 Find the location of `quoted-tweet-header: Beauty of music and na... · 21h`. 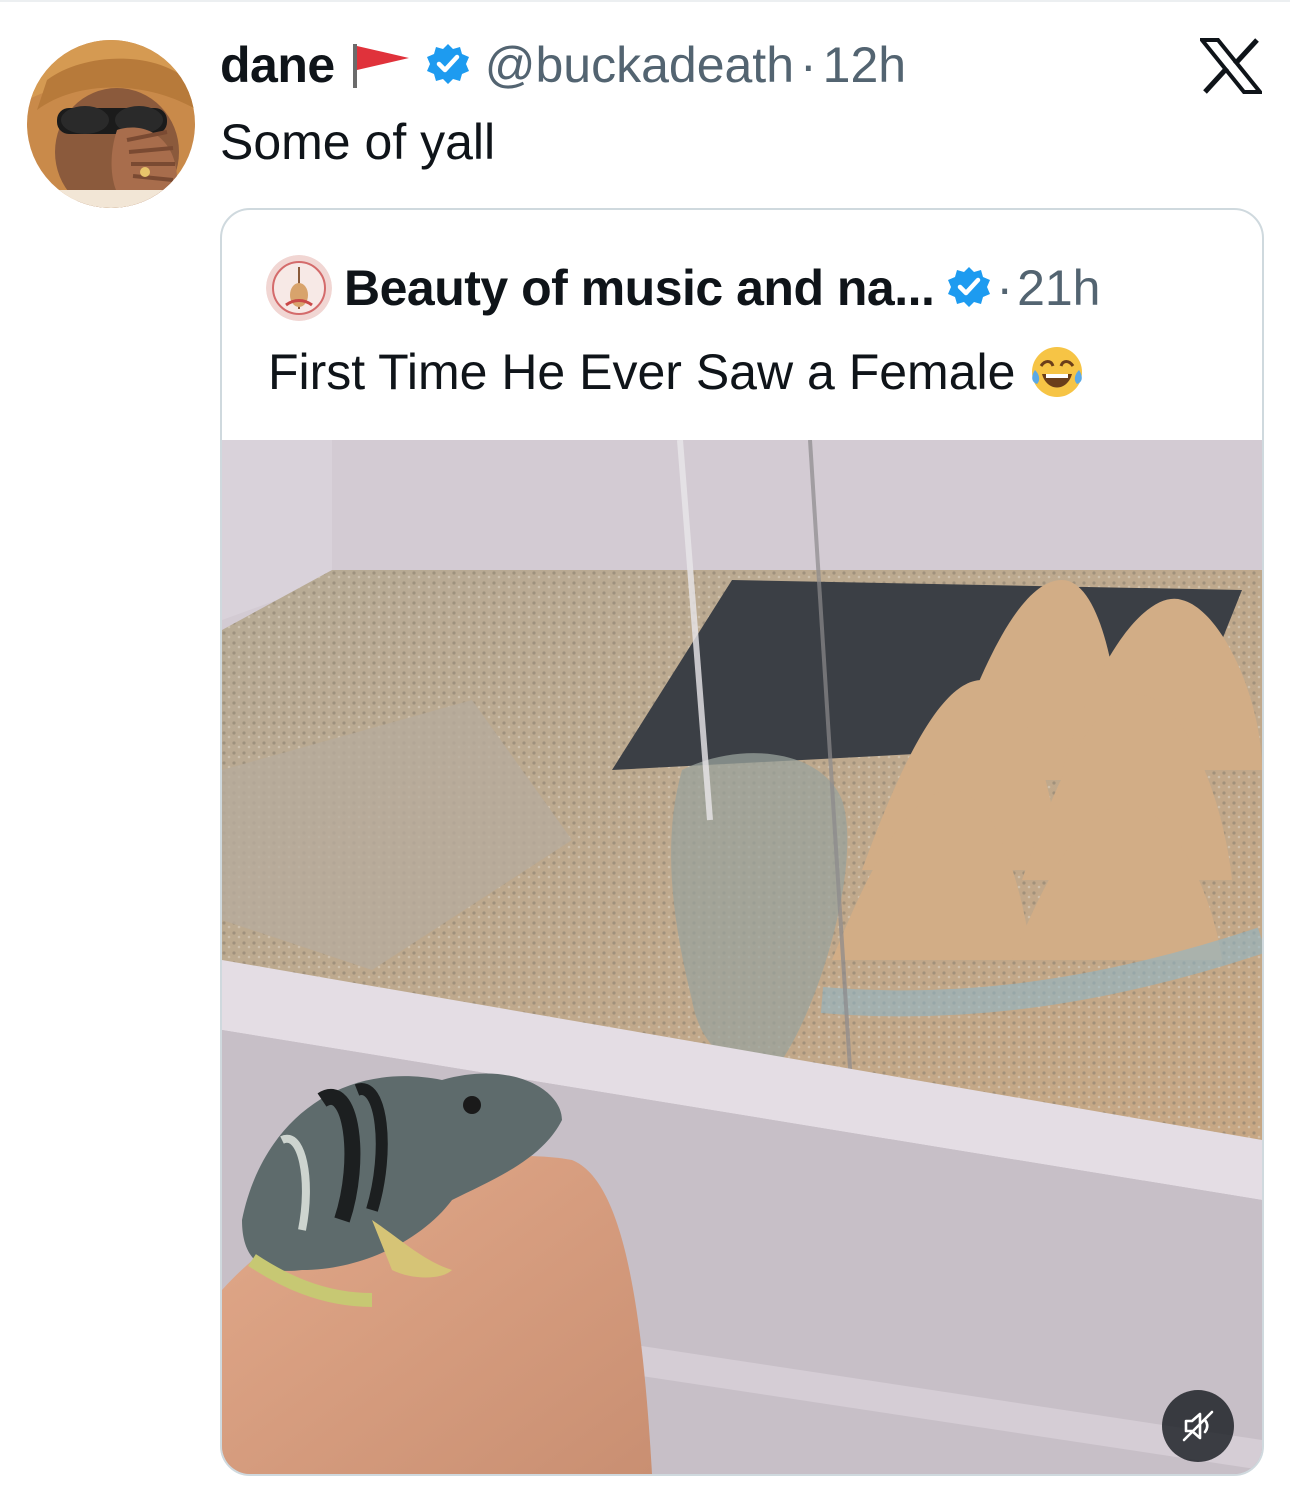

quoted-tweet-header: Beauty of music and na... · 21h is located at coordinates (683, 288).